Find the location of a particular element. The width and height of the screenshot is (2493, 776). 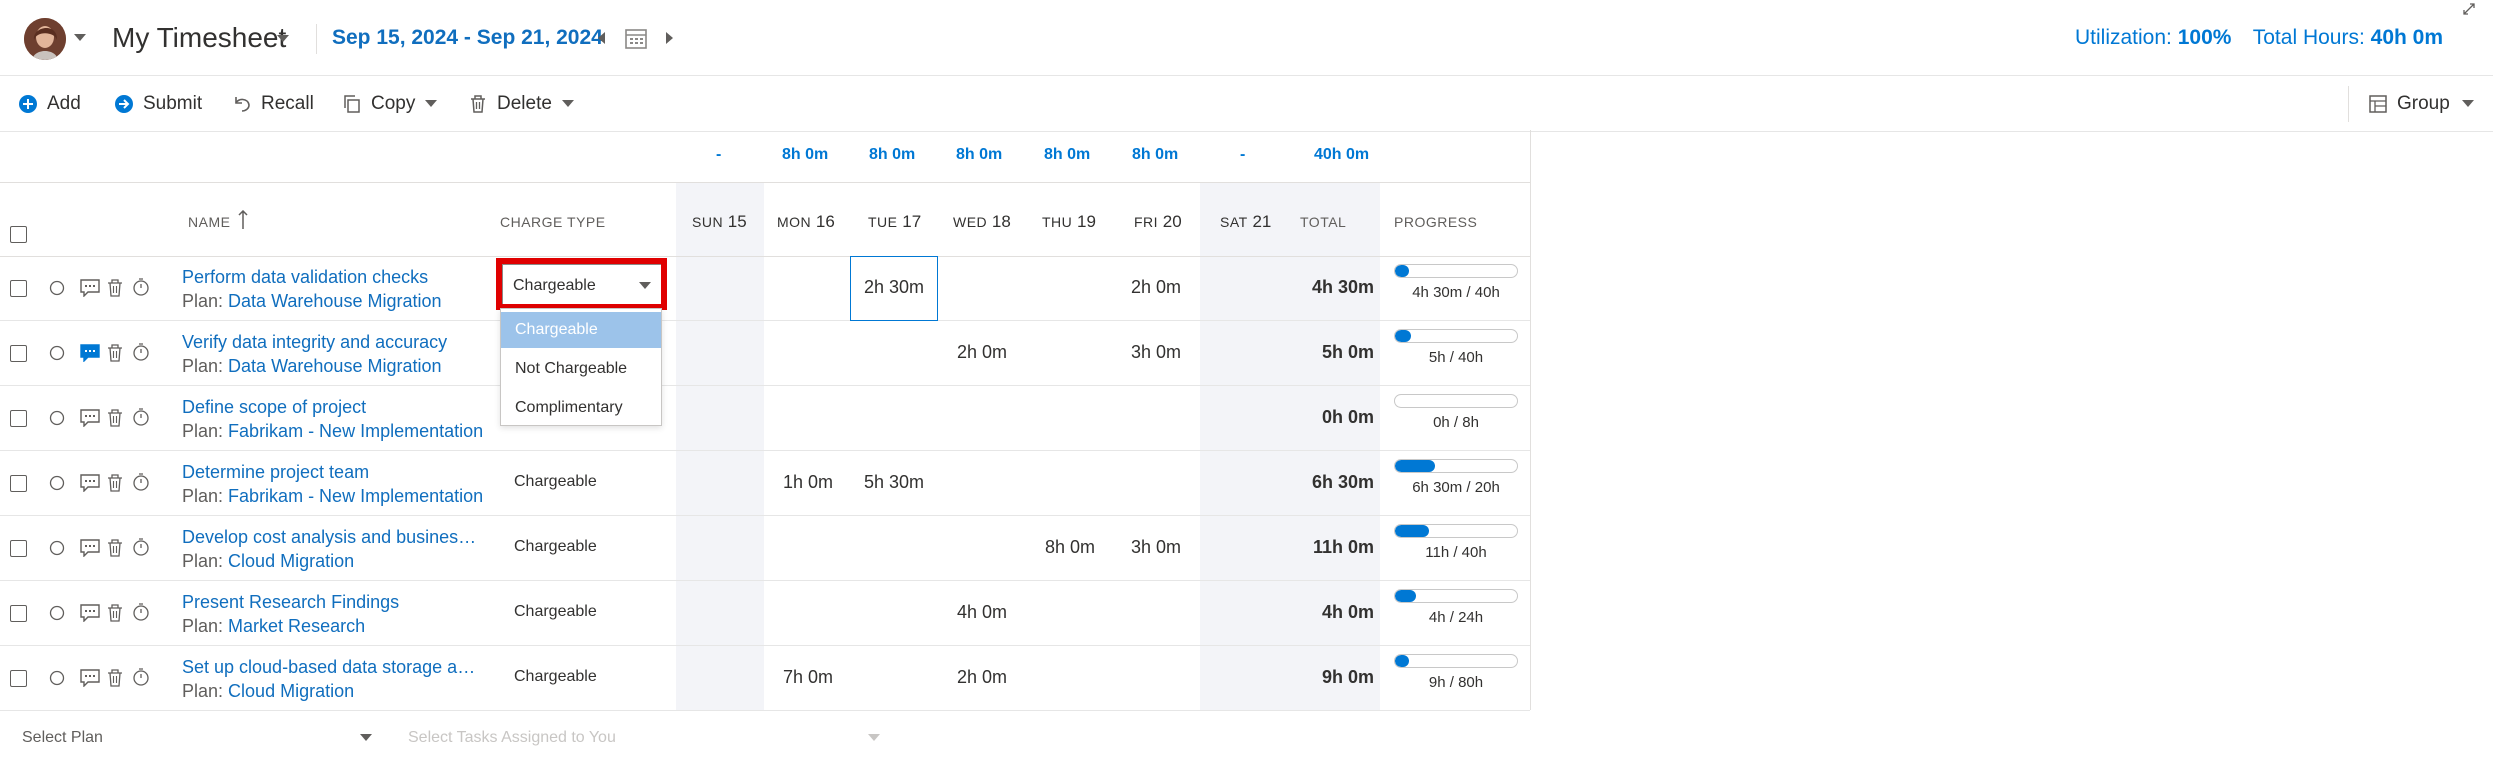

submit-button: Submit is located at coordinates (158, 104).